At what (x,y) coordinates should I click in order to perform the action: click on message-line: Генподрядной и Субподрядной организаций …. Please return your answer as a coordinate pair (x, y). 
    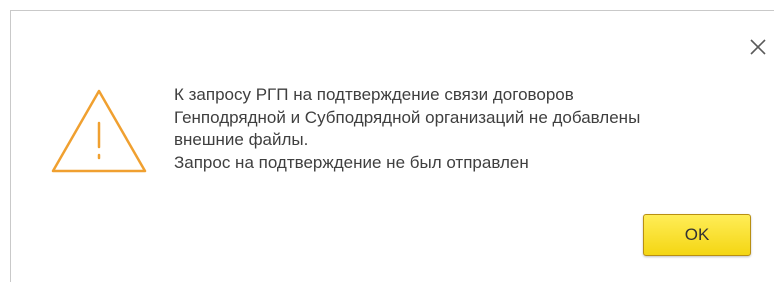
    Looking at the image, I should click on (407, 117).